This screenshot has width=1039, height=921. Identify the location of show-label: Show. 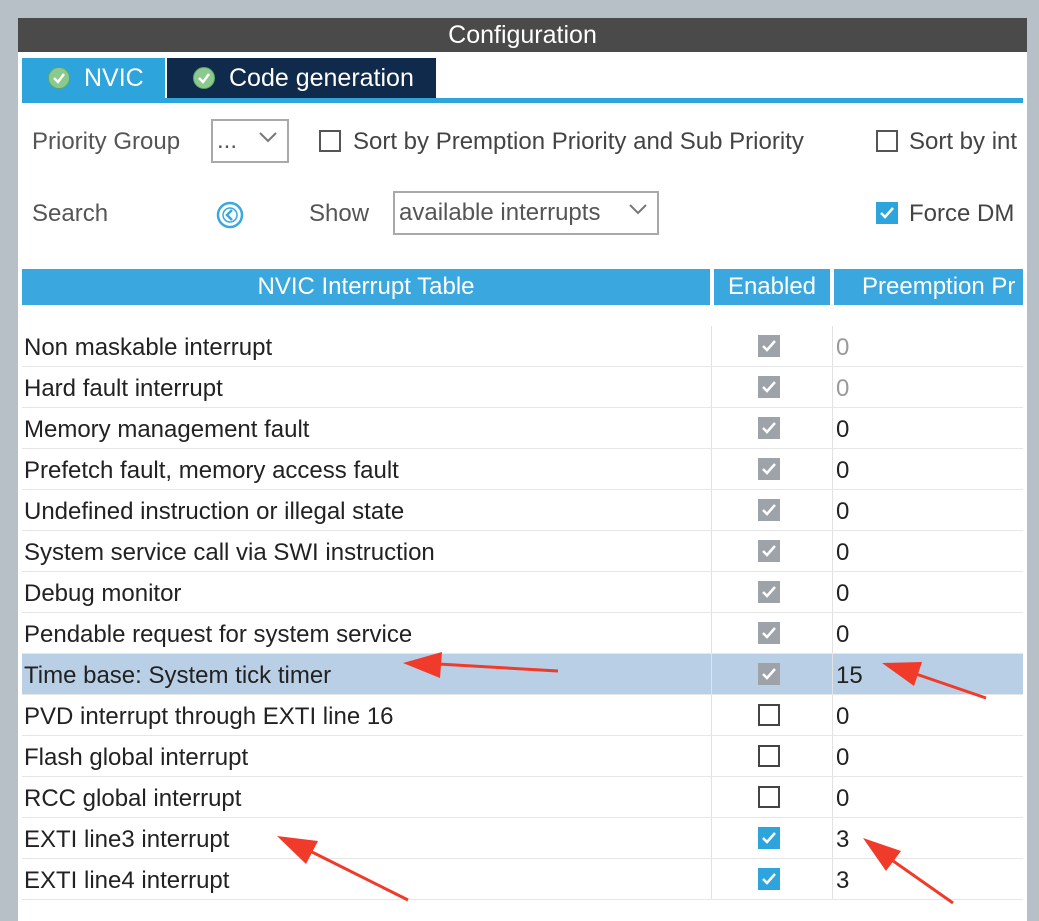
(339, 213).